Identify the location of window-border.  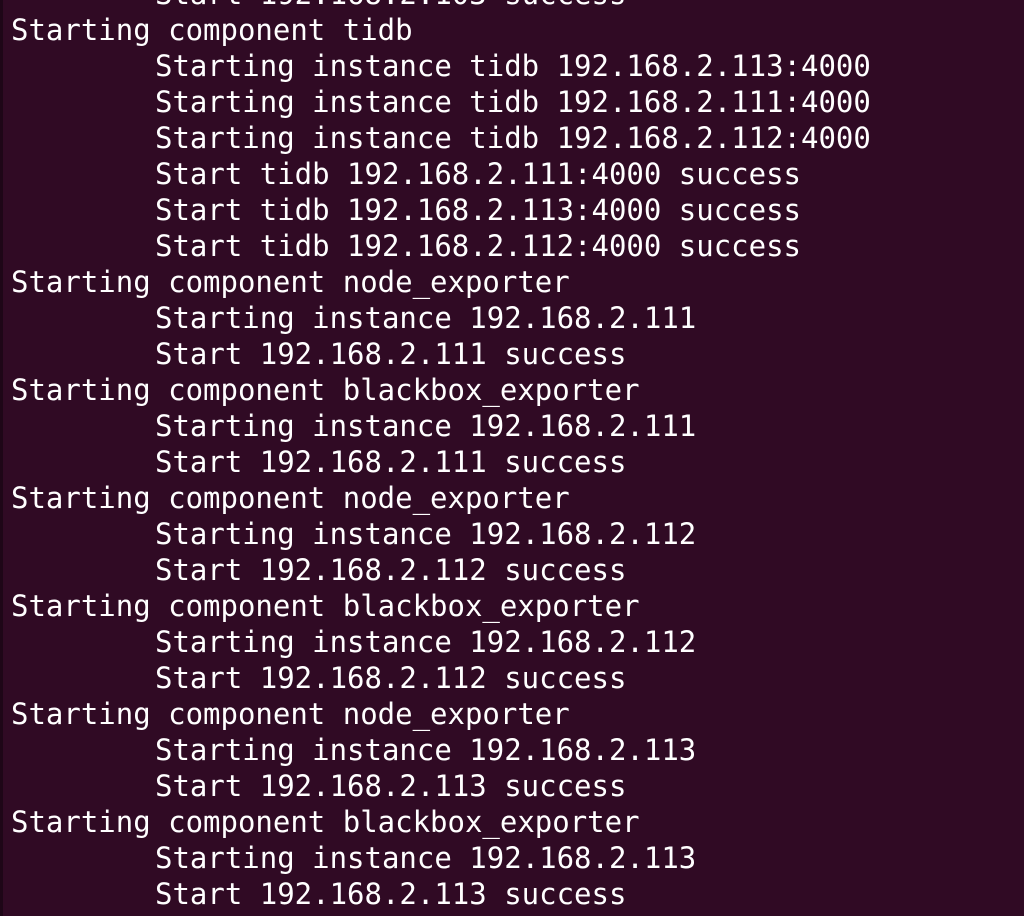
(1, 458).